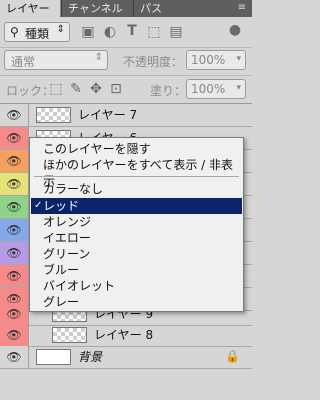 This screenshot has height=400, width=320. What do you see at coordinates (30, 8) in the screenshot?
I see `tab-layers: レイヤー` at bounding box center [30, 8].